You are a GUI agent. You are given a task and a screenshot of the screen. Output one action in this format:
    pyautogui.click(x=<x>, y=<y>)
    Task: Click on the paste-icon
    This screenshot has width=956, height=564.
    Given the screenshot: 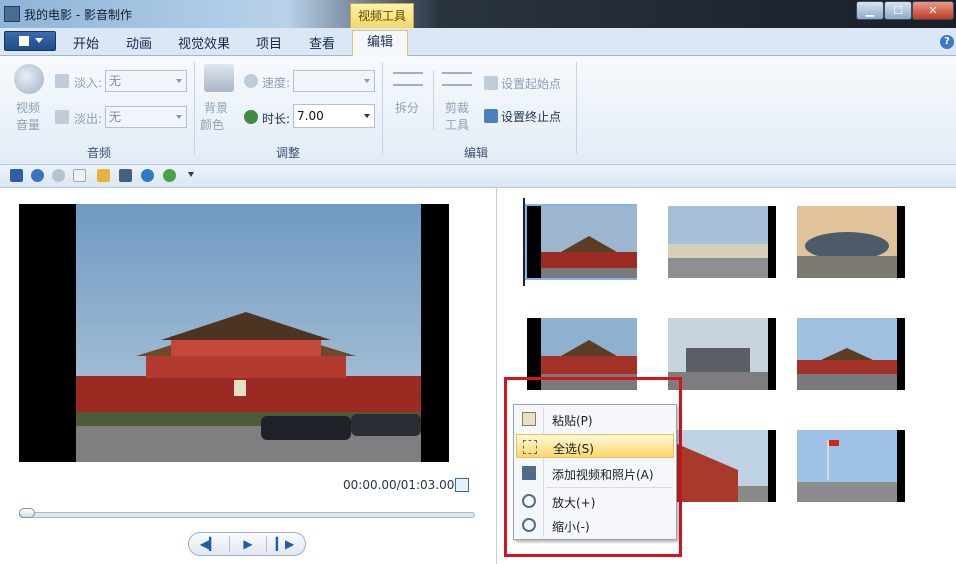 What is the action you would take?
    pyautogui.click(x=529, y=419)
    